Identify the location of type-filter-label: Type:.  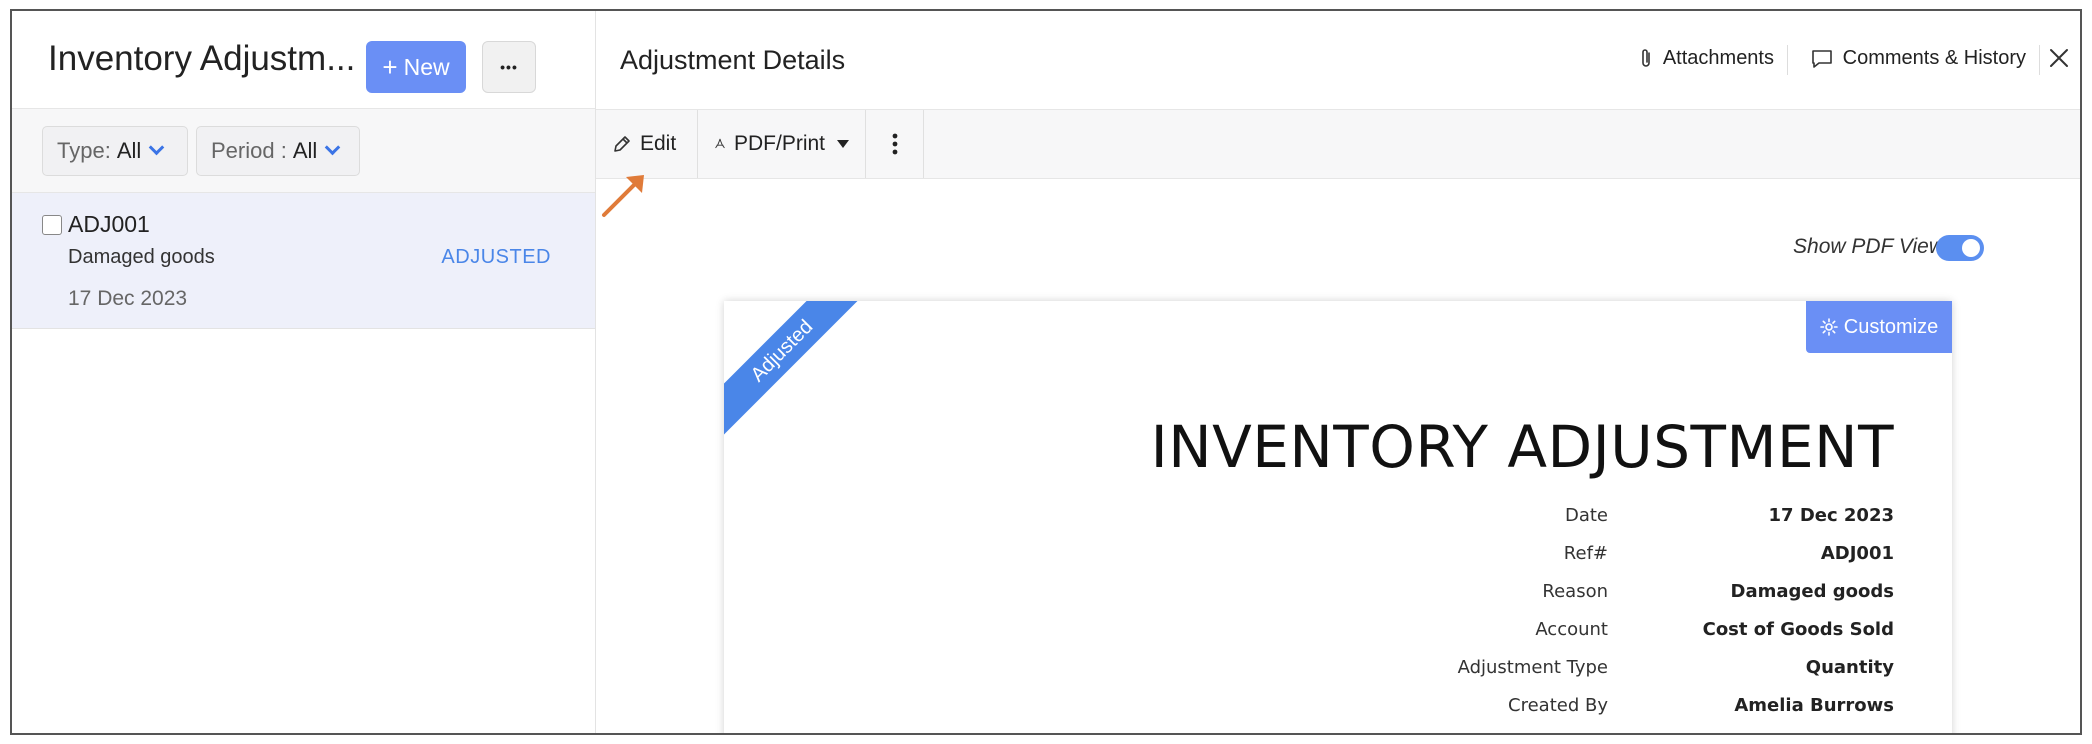
(84, 150).